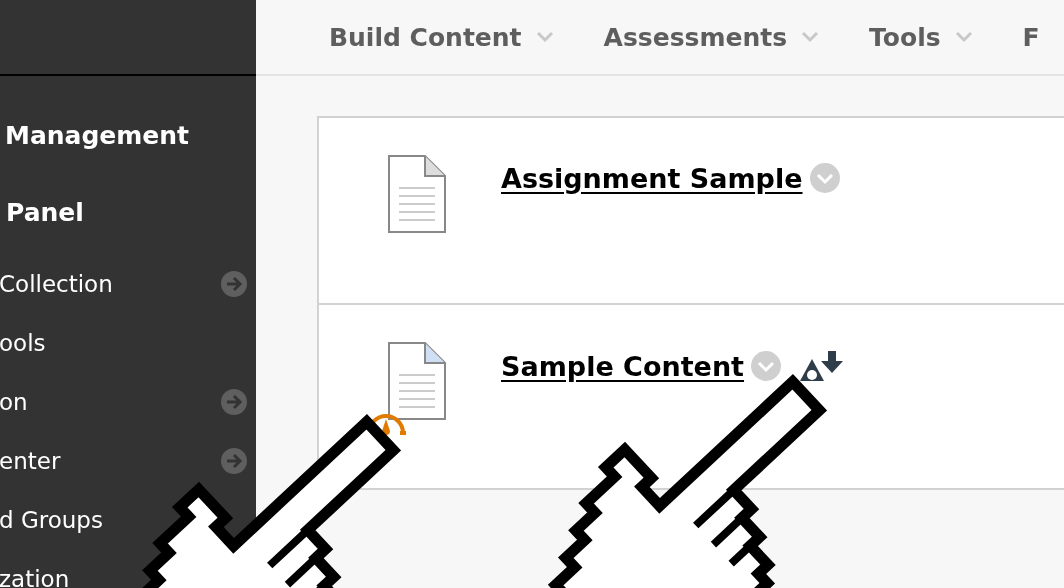  I want to click on sidebar-item: zation, so click(35, 576).